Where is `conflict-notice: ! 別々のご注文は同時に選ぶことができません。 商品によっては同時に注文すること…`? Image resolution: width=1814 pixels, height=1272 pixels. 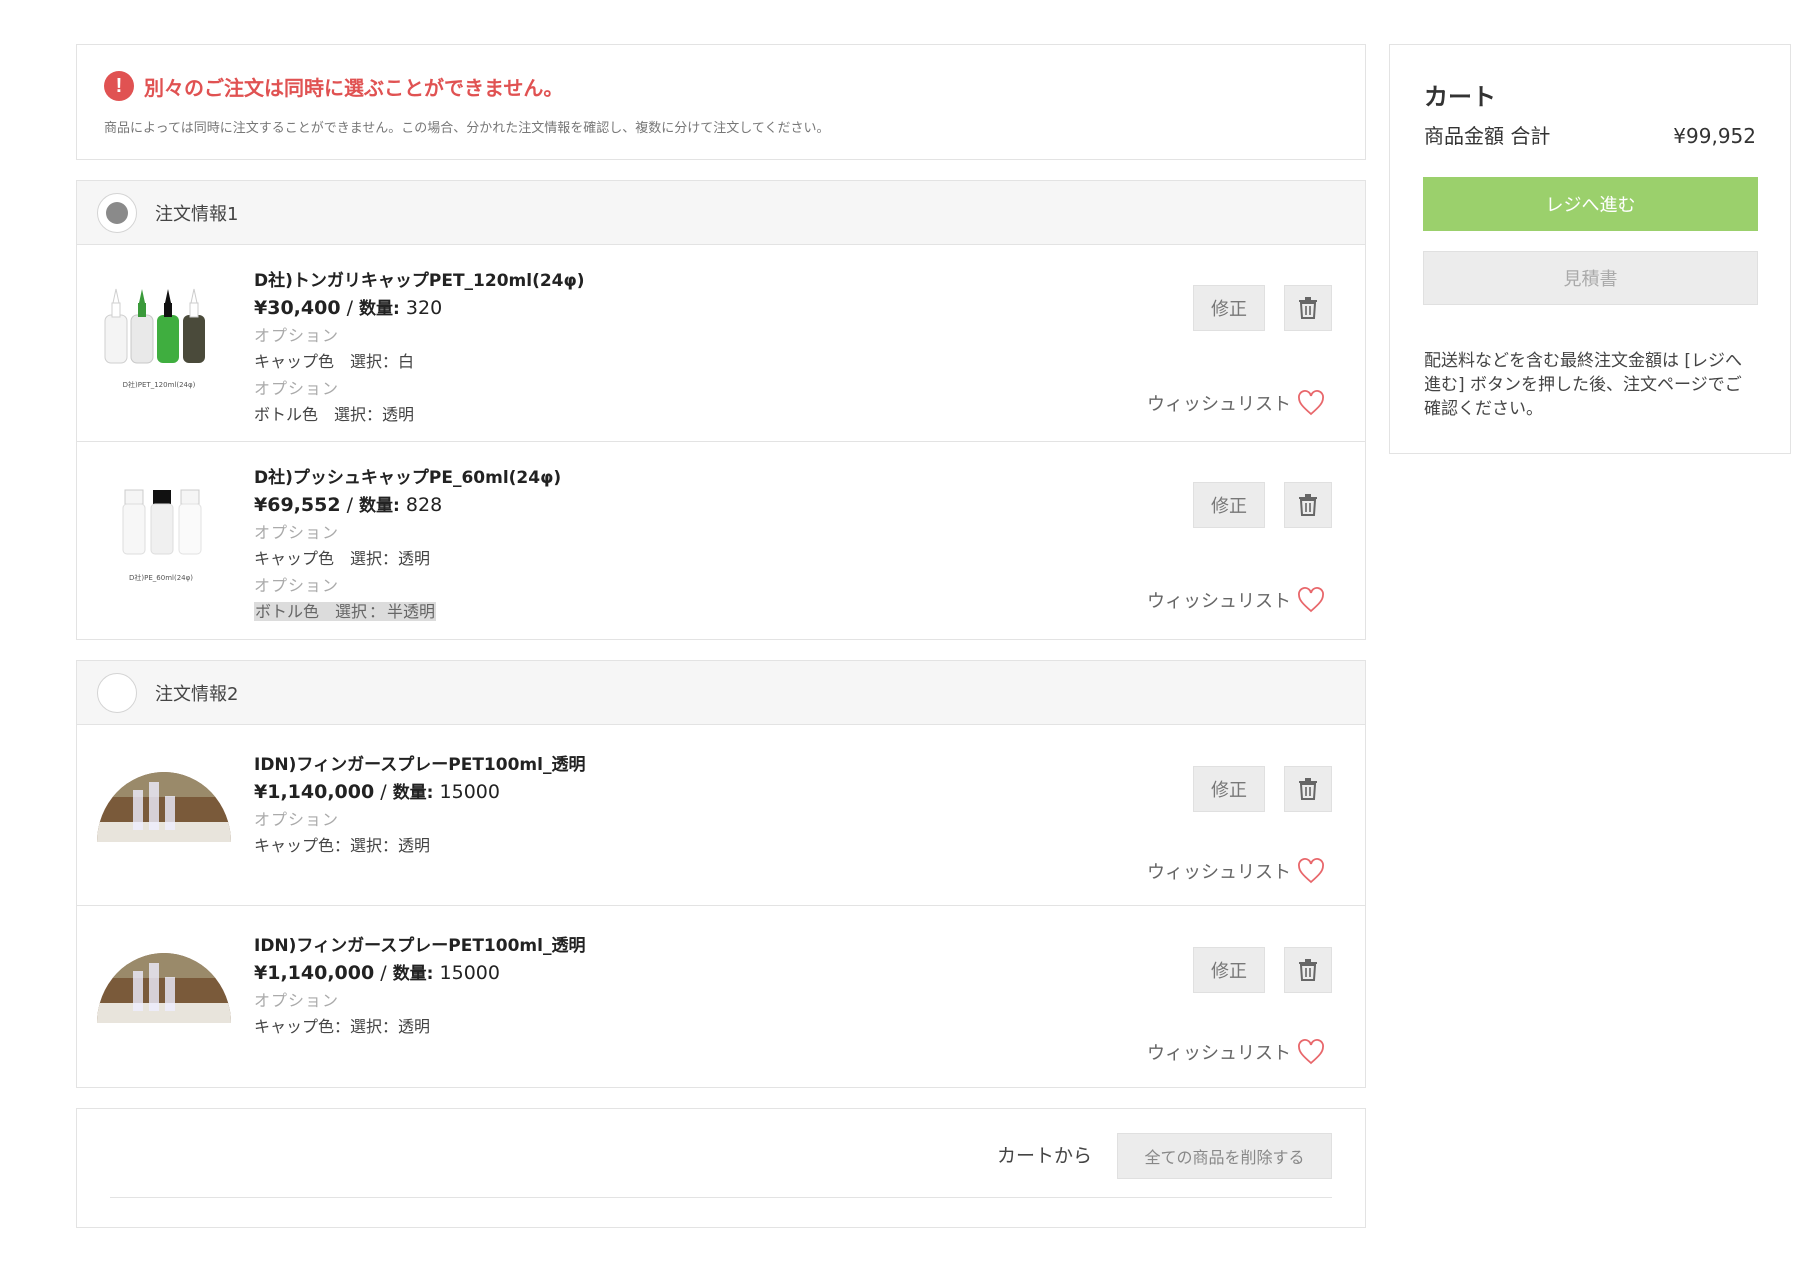
conflict-notice: ! 別々のご注文は同時に選ぶことができません。 商品によっては同時に注文すること… is located at coordinates (721, 102).